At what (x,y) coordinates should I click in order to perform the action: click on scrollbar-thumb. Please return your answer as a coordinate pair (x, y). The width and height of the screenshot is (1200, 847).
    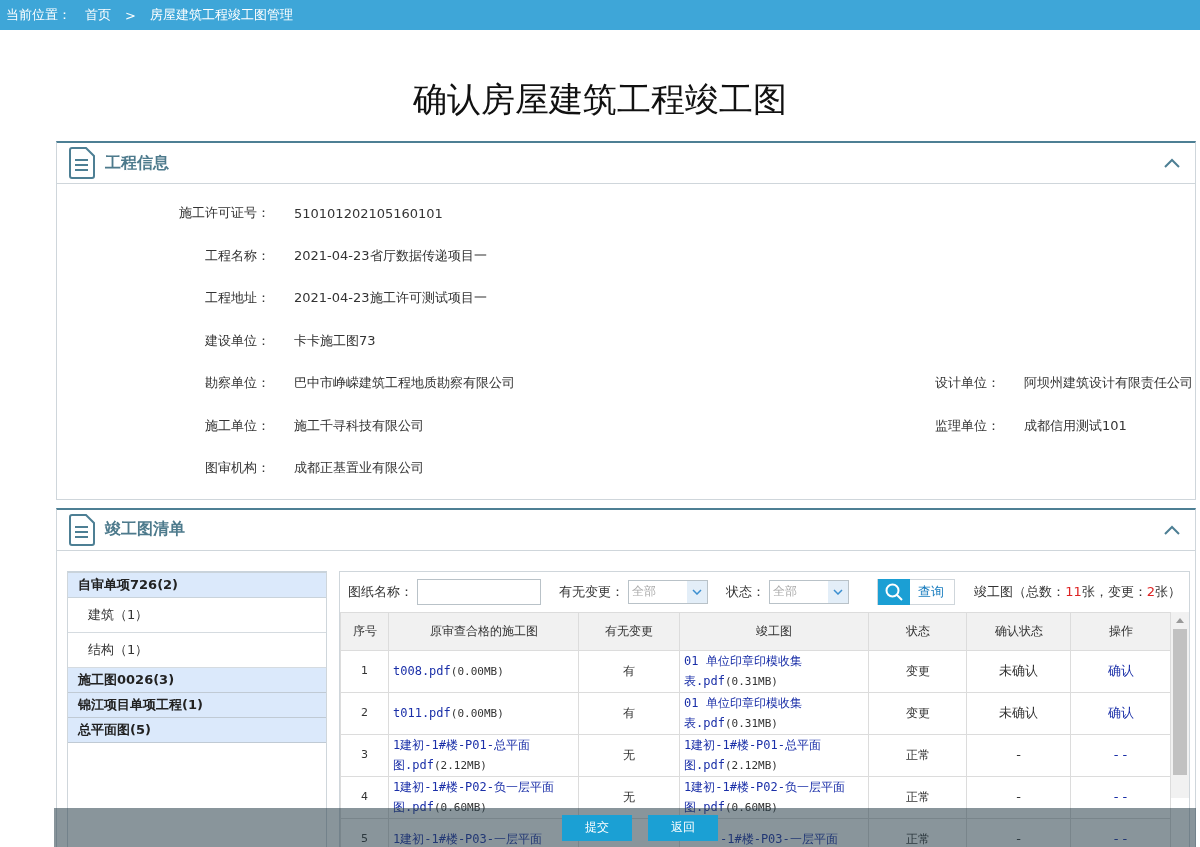
    Looking at the image, I should click on (1180, 701).